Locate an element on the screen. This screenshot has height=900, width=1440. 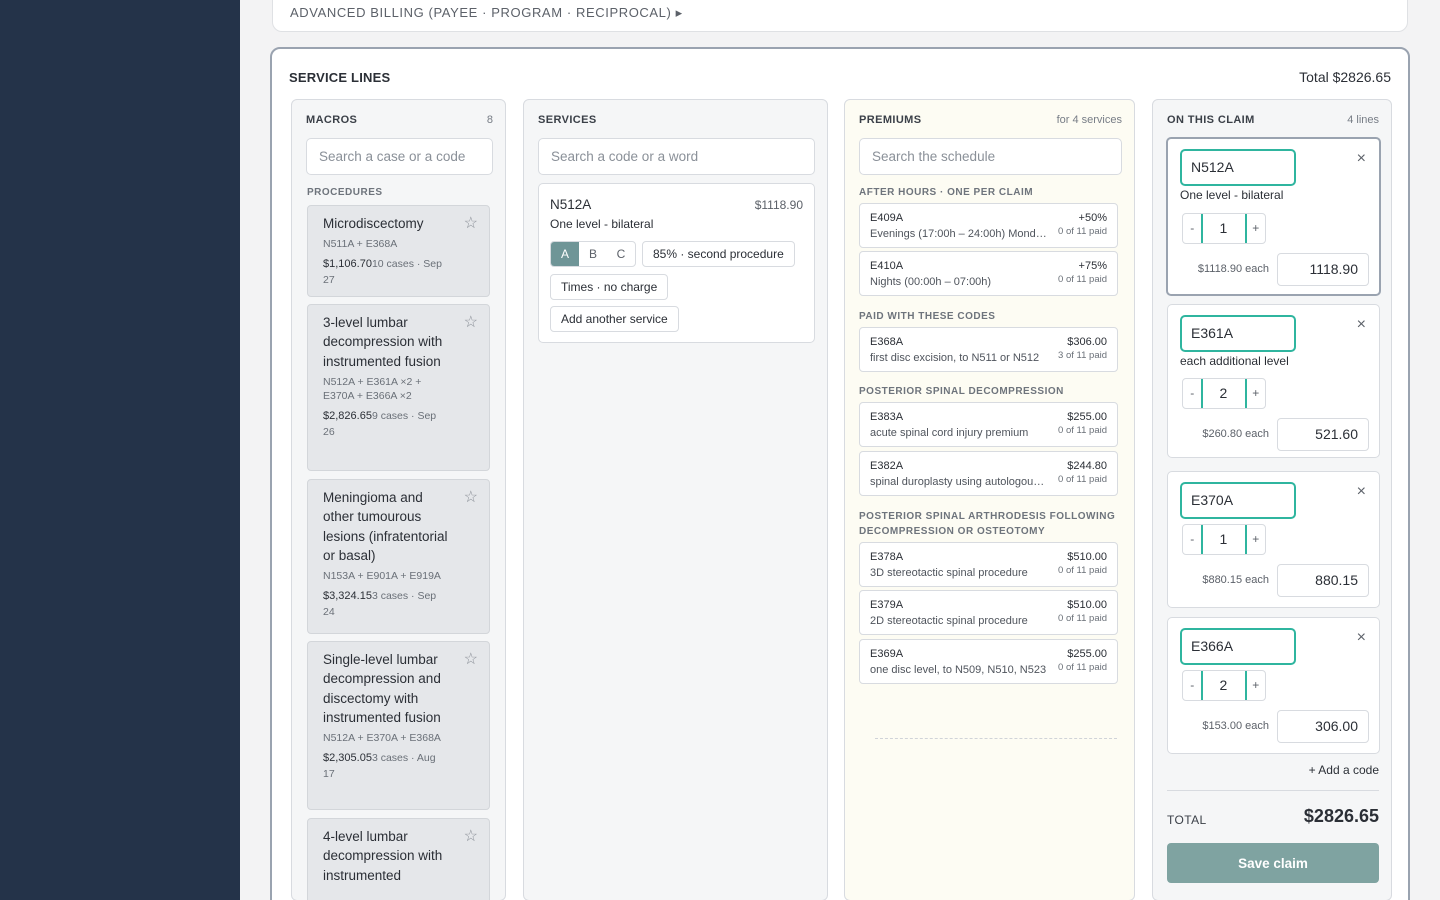
modifier-b: B is located at coordinates (593, 254).